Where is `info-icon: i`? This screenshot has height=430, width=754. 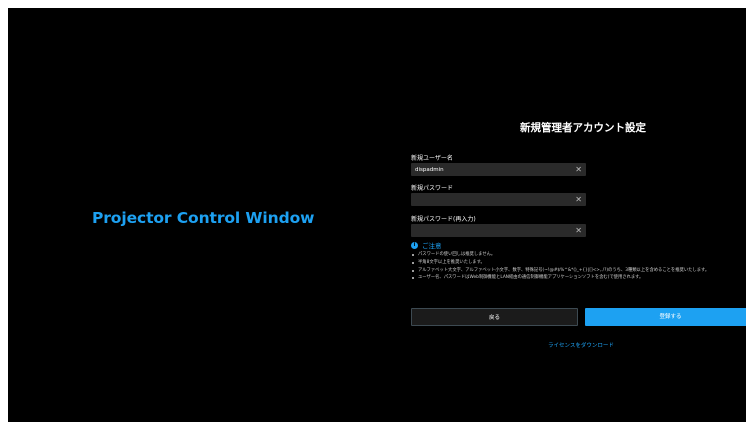
info-icon: i is located at coordinates (414, 245).